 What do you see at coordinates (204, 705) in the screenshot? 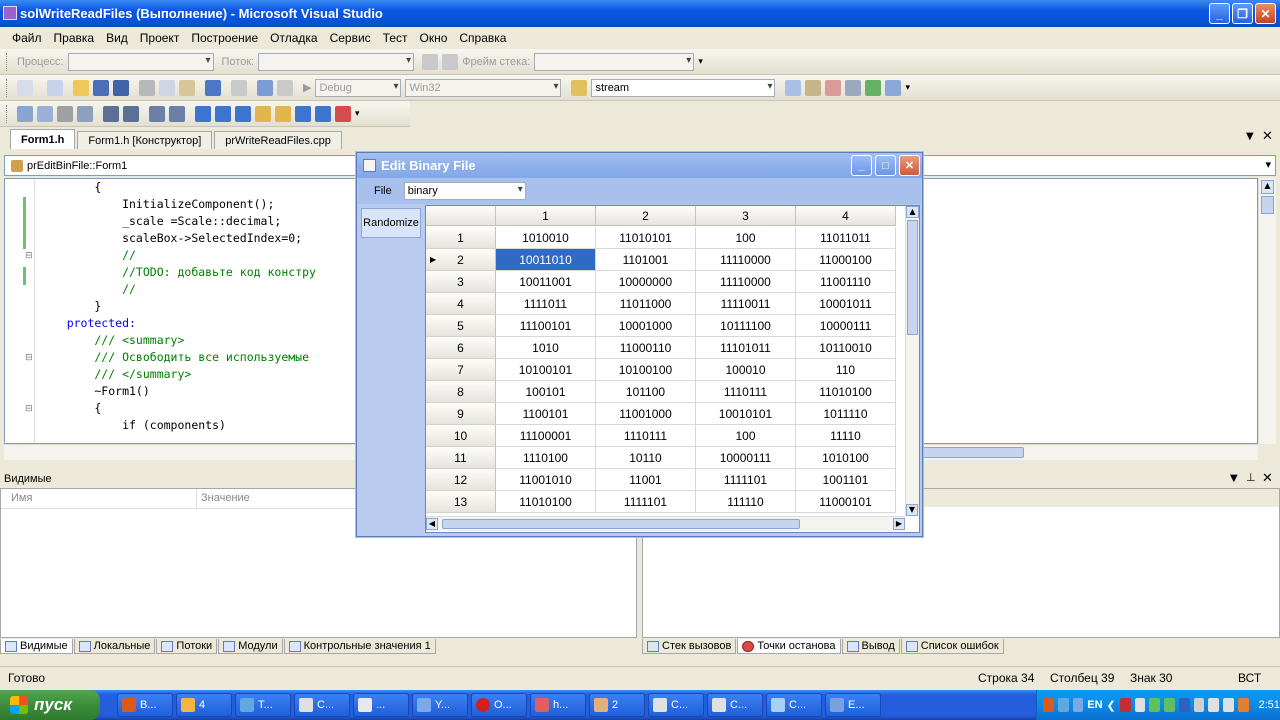
I see `taskbar-item: 4` at bounding box center [204, 705].